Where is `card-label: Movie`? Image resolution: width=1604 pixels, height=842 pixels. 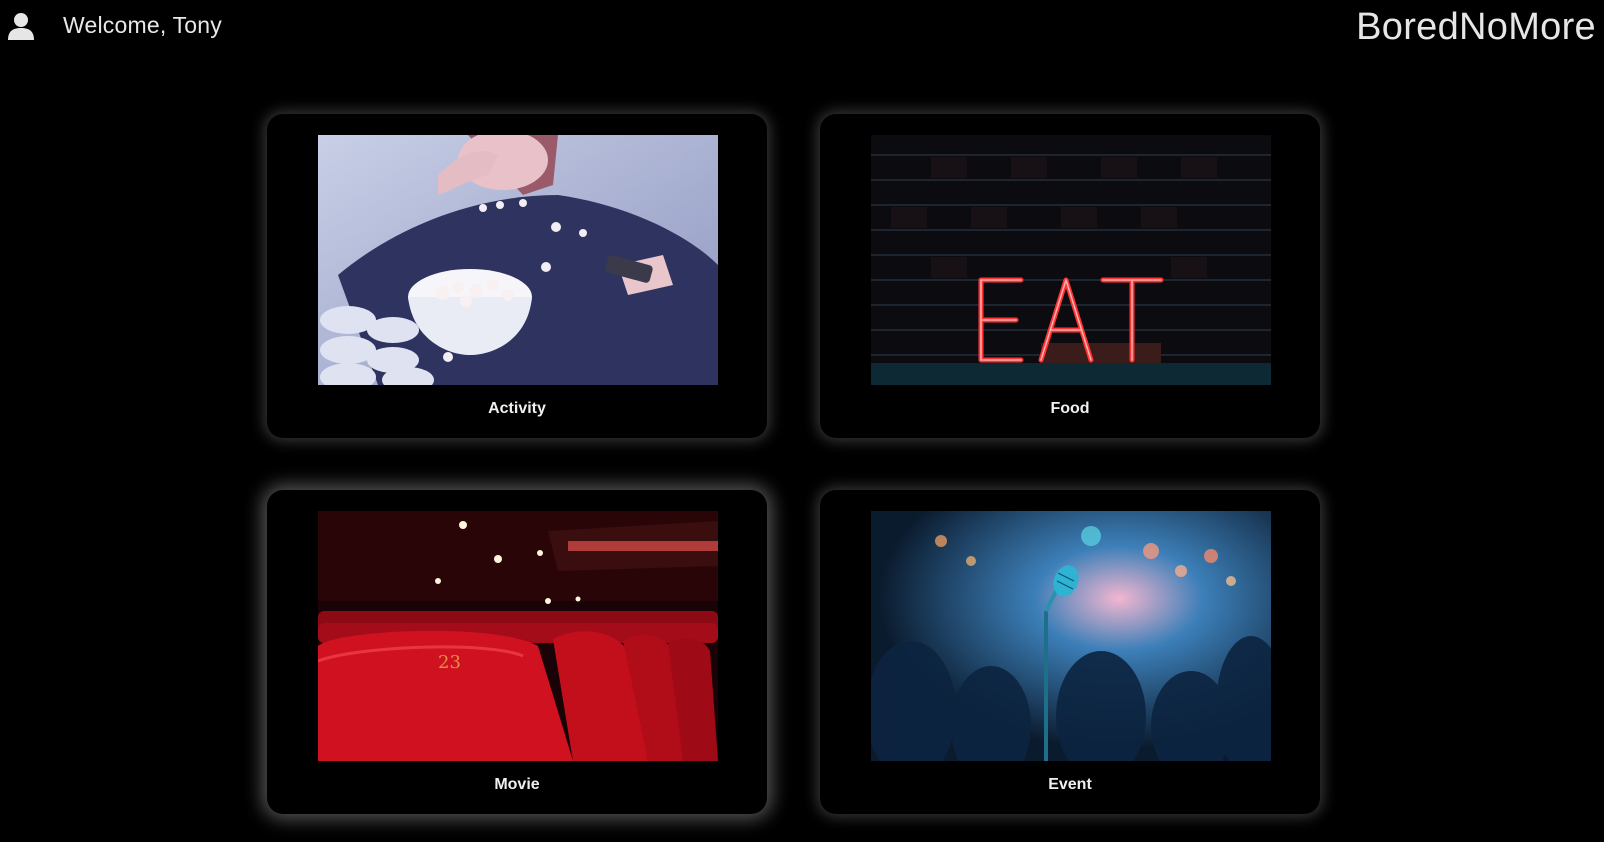 card-label: Movie is located at coordinates (517, 784).